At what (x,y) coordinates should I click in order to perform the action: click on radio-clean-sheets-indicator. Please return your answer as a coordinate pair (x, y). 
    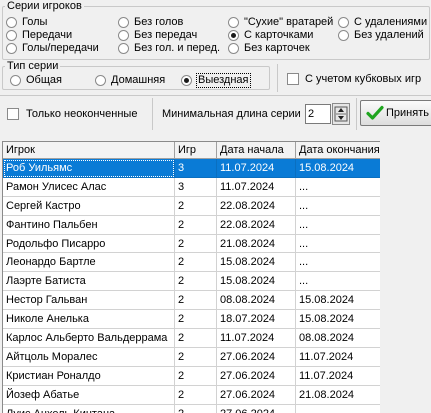
    Looking at the image, I should click on (233, 22).